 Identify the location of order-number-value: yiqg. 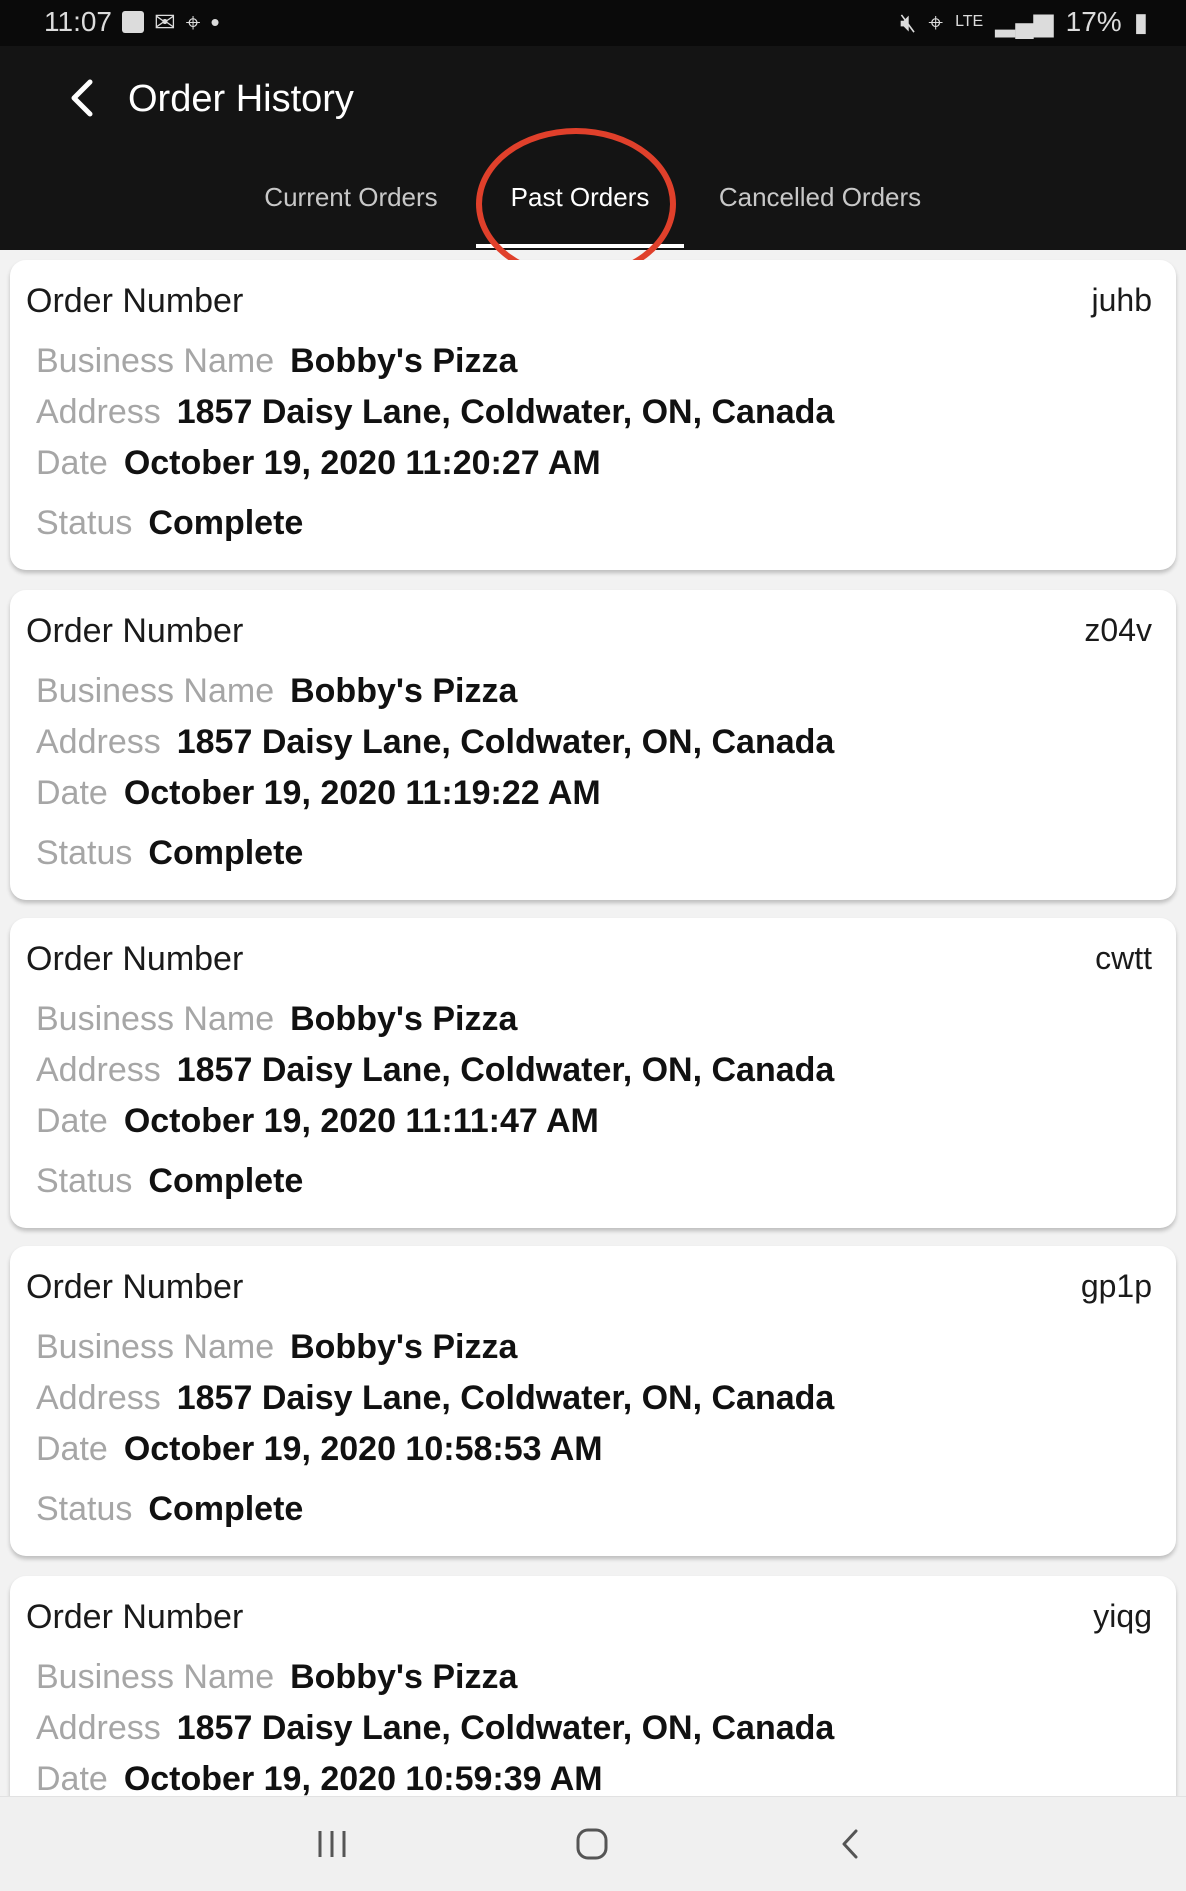
(1122, 1616).